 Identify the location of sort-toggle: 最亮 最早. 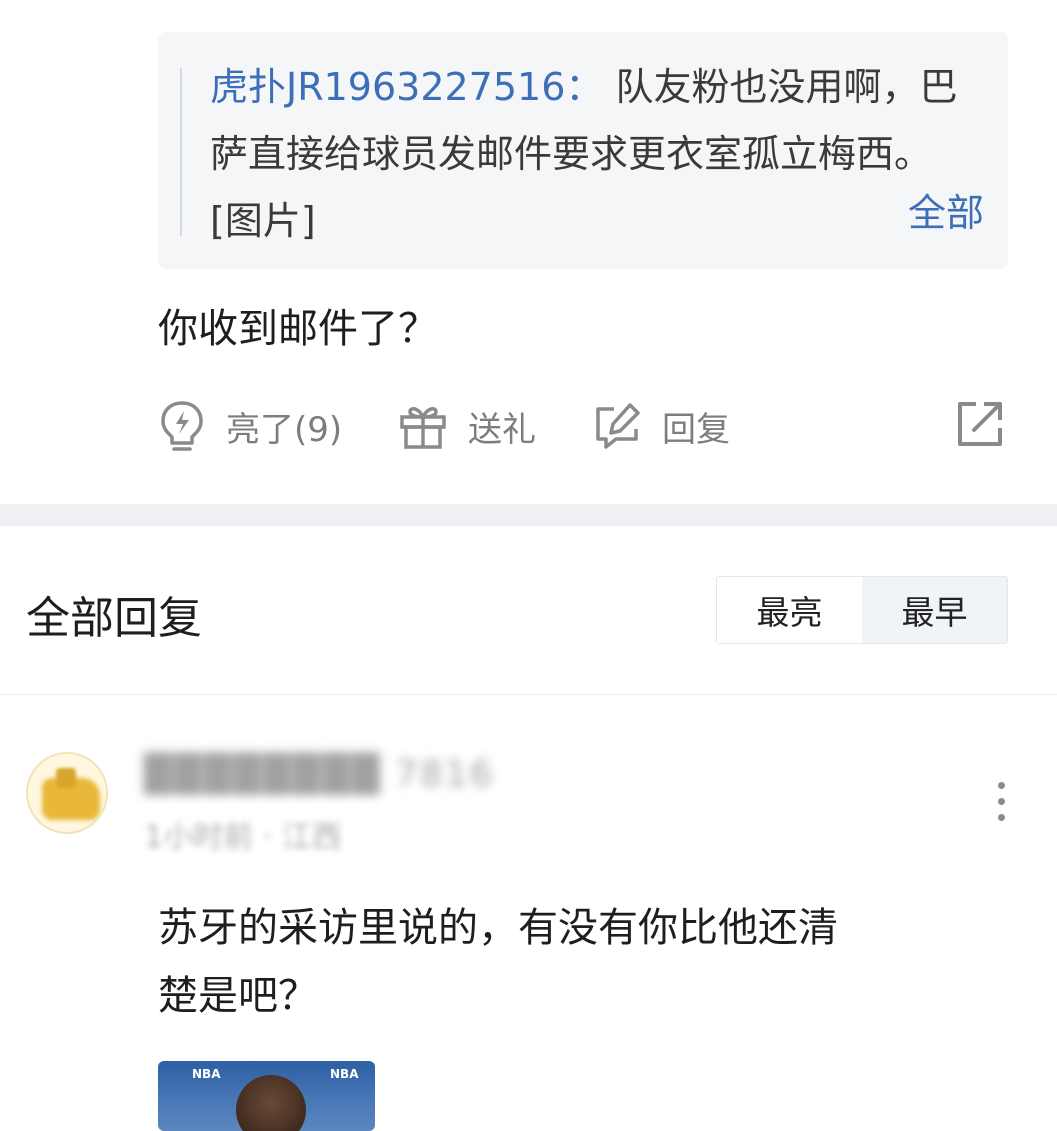
(862, 610).